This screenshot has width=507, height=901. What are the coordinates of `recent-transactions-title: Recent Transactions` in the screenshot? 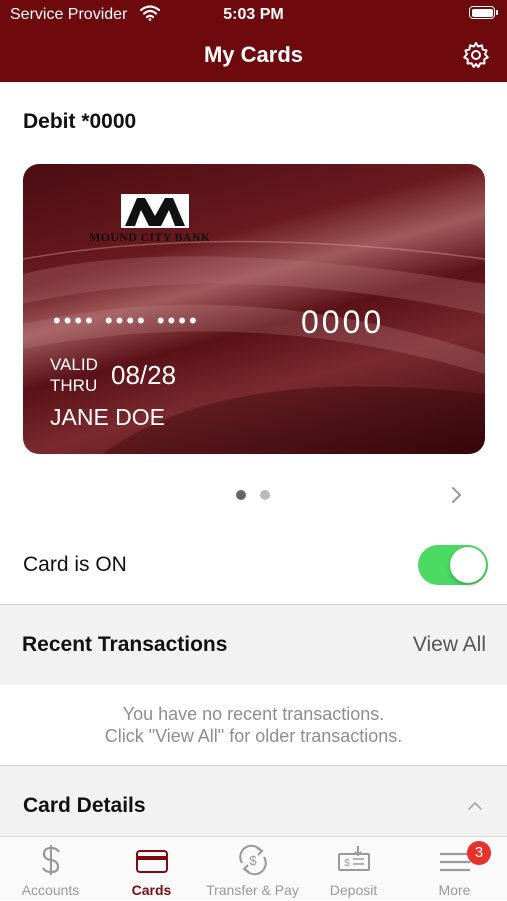 It's located at (125, 644).